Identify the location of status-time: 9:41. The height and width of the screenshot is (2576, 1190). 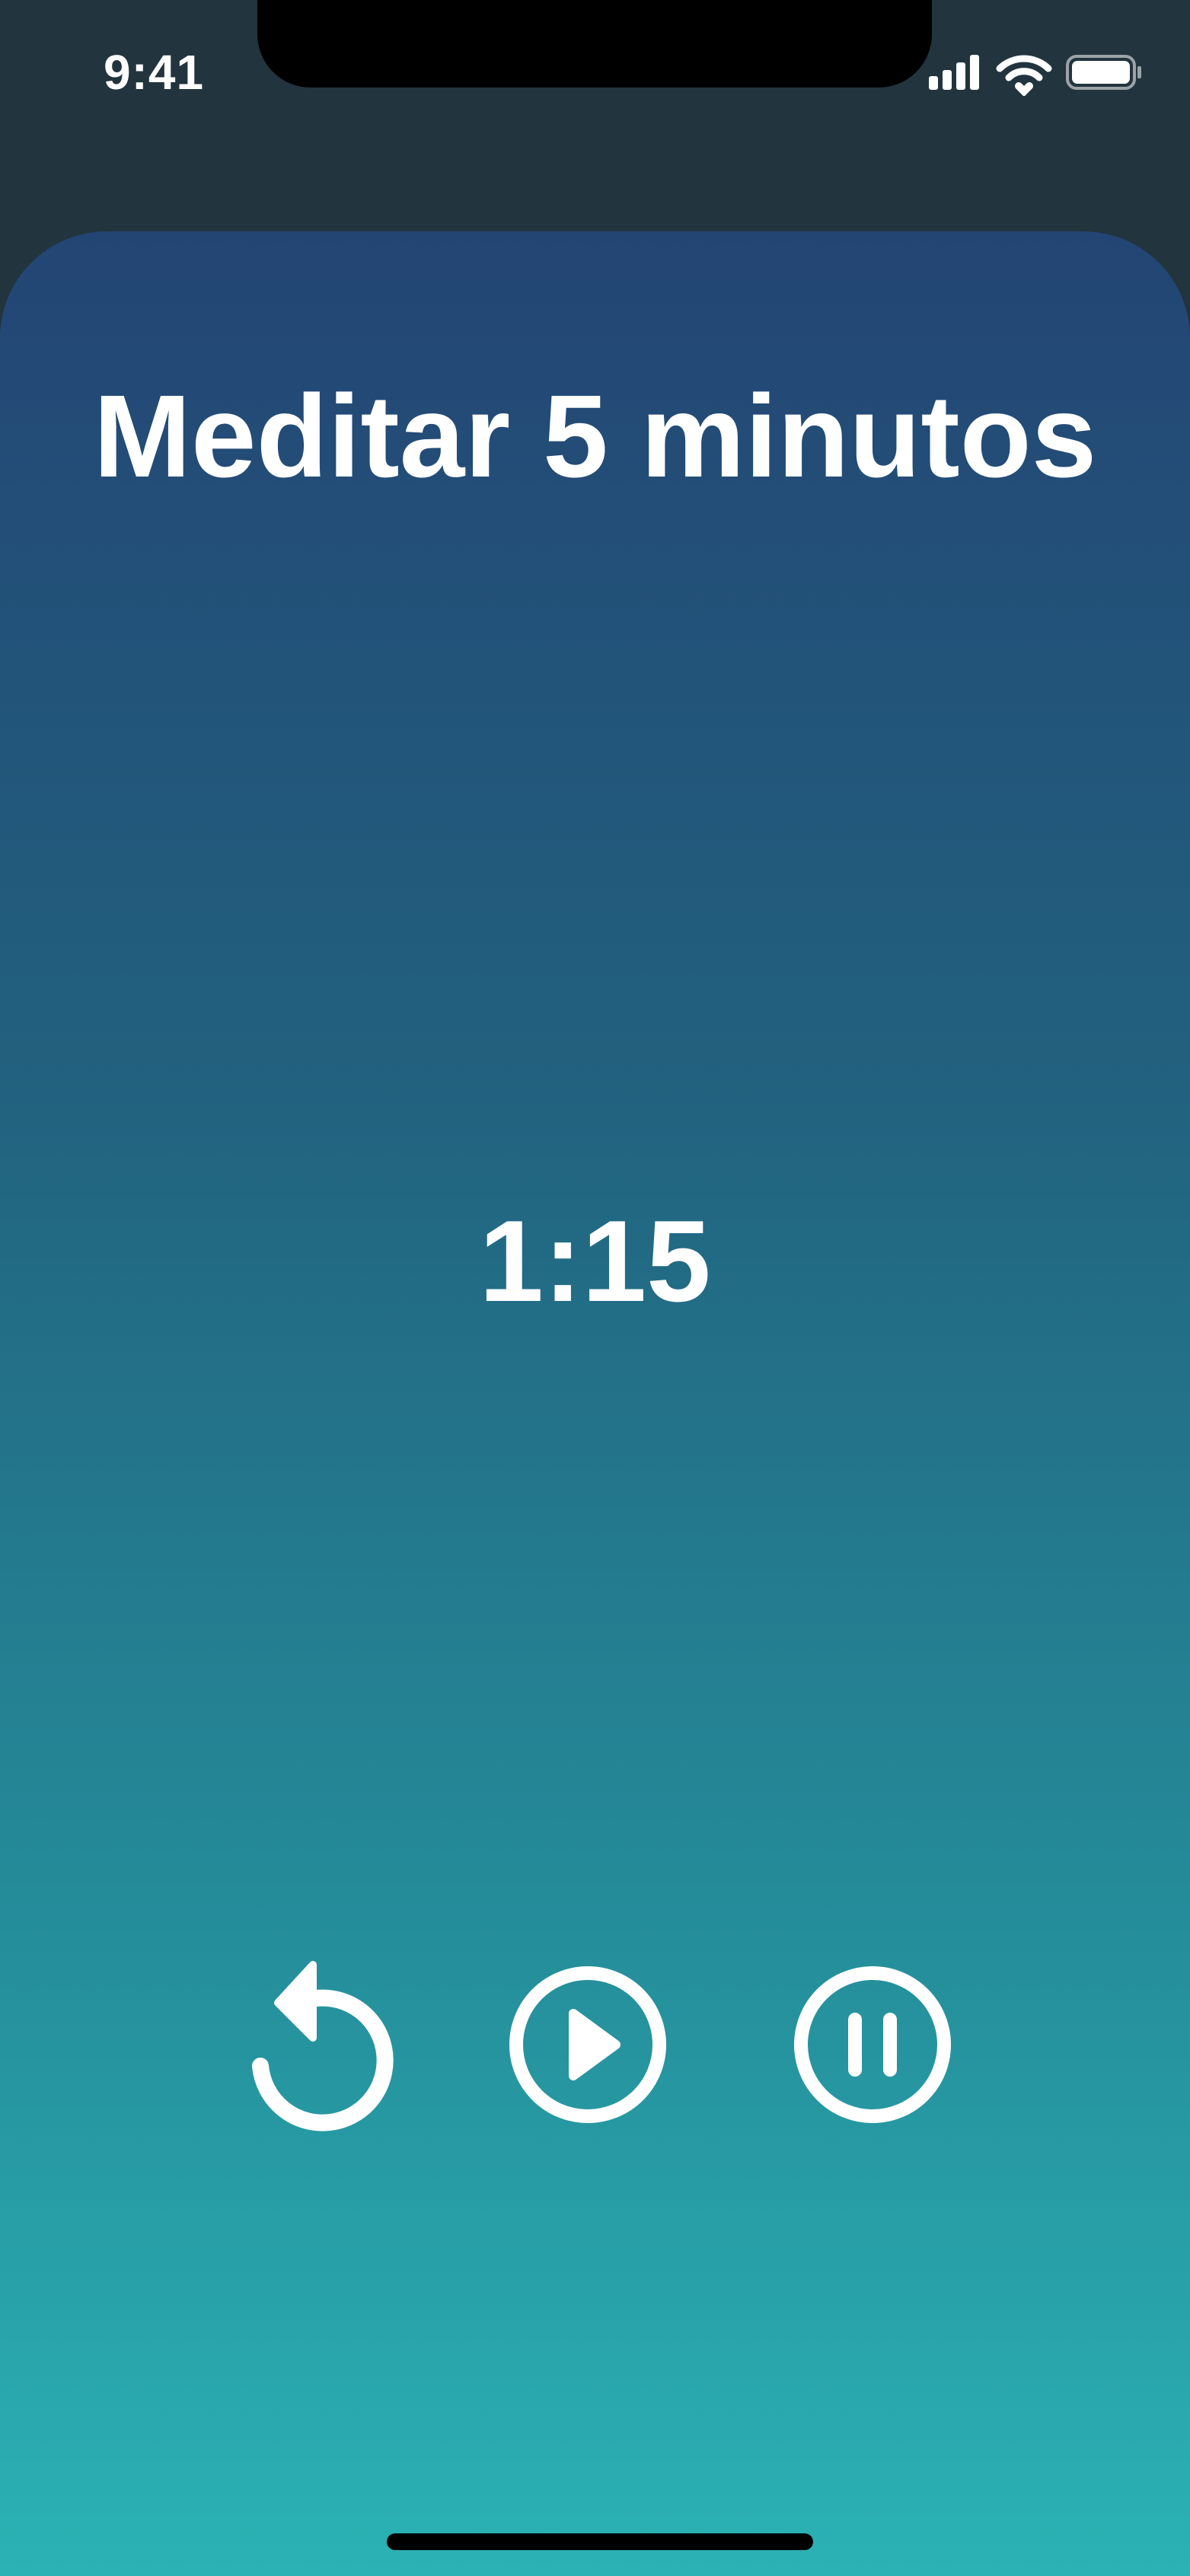
(154, 72).